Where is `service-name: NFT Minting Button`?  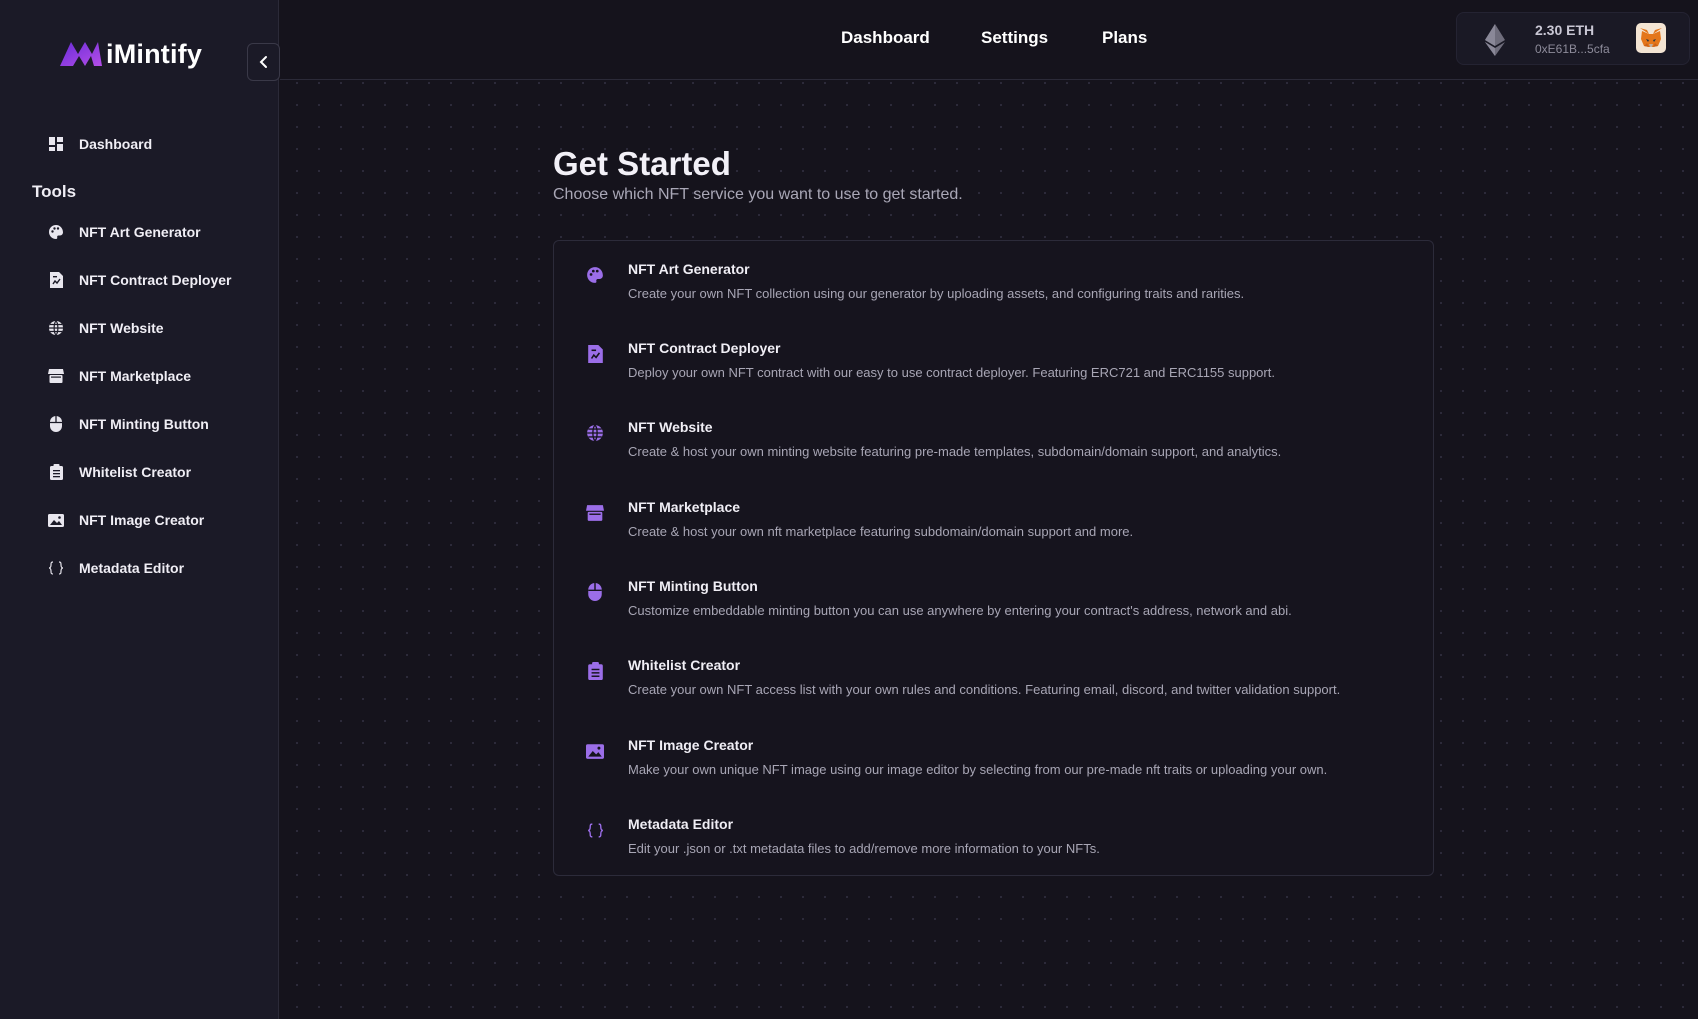
service-name: NFT Minting Button is located at coordinates (693, 586).